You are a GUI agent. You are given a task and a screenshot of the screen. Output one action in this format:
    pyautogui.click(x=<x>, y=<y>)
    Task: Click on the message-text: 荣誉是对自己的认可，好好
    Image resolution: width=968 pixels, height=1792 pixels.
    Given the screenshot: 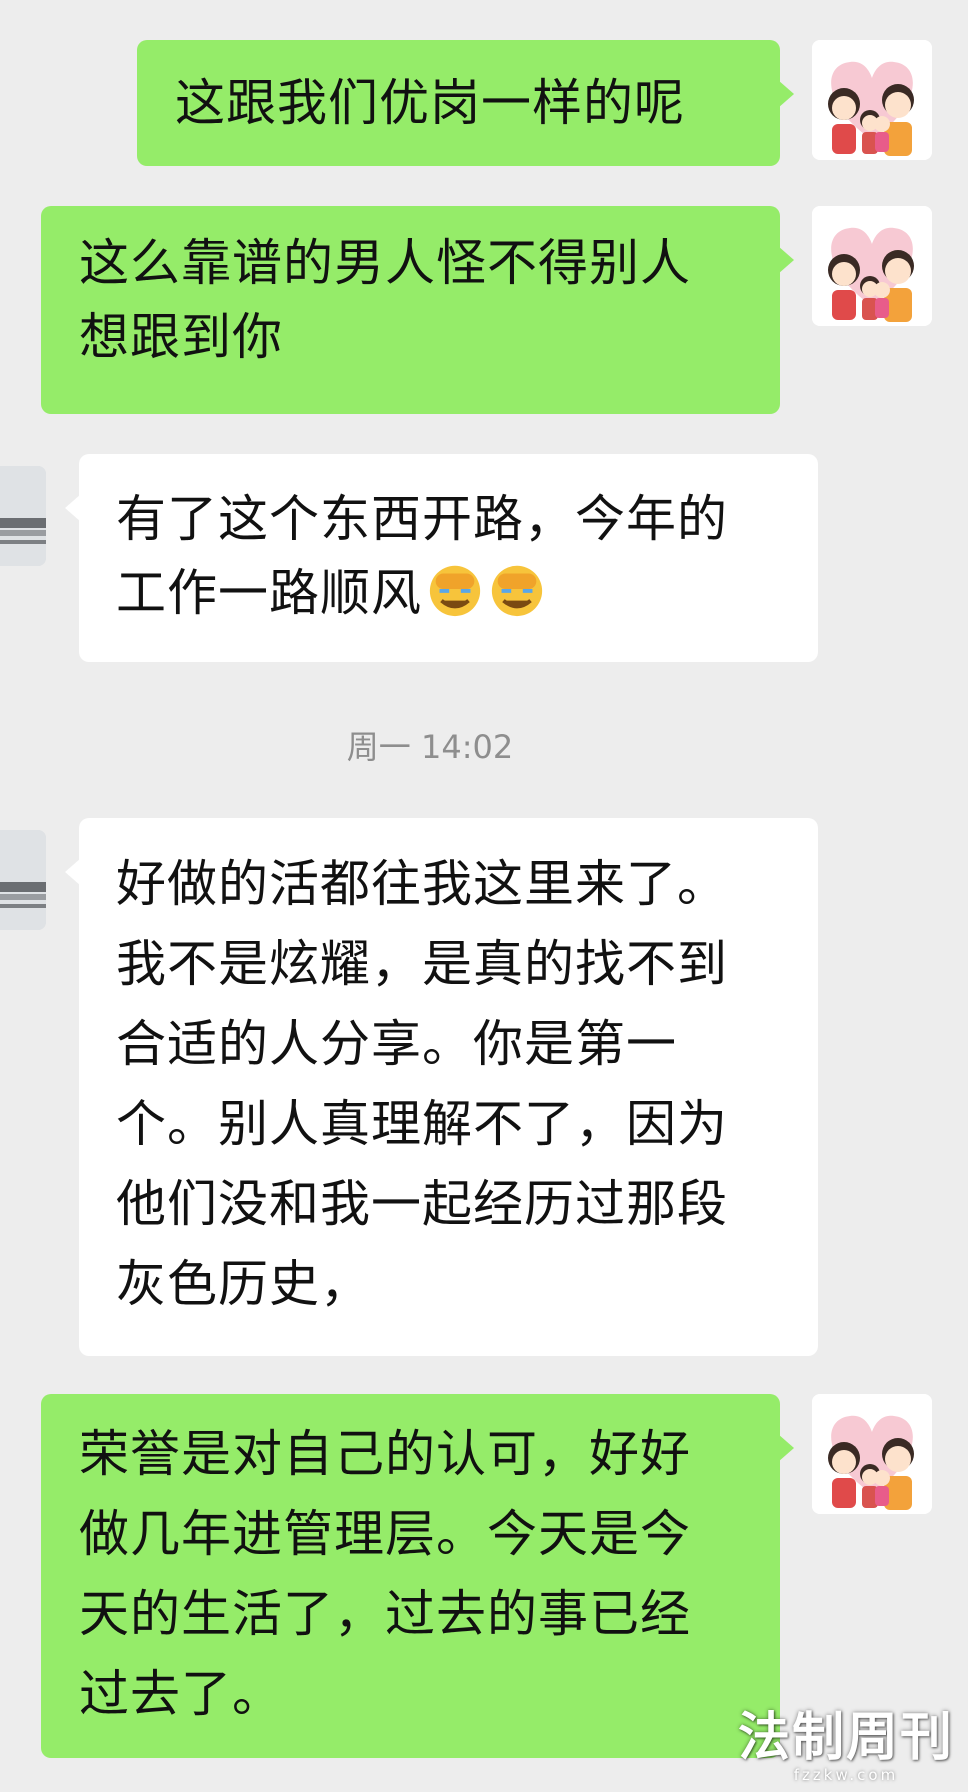 What is the action you would take?
    pyautogui.click(x=385, y=1454)
    